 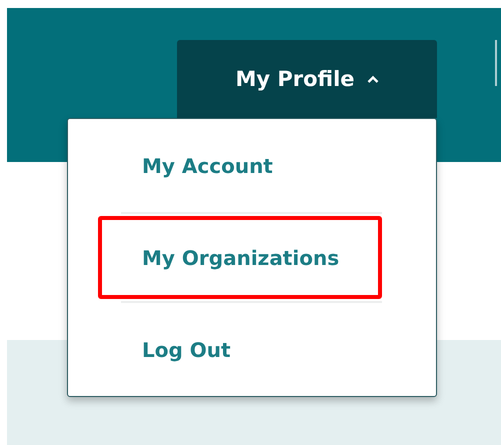 I want to click on profile-button: My Profile, so click(x=307, y=79).